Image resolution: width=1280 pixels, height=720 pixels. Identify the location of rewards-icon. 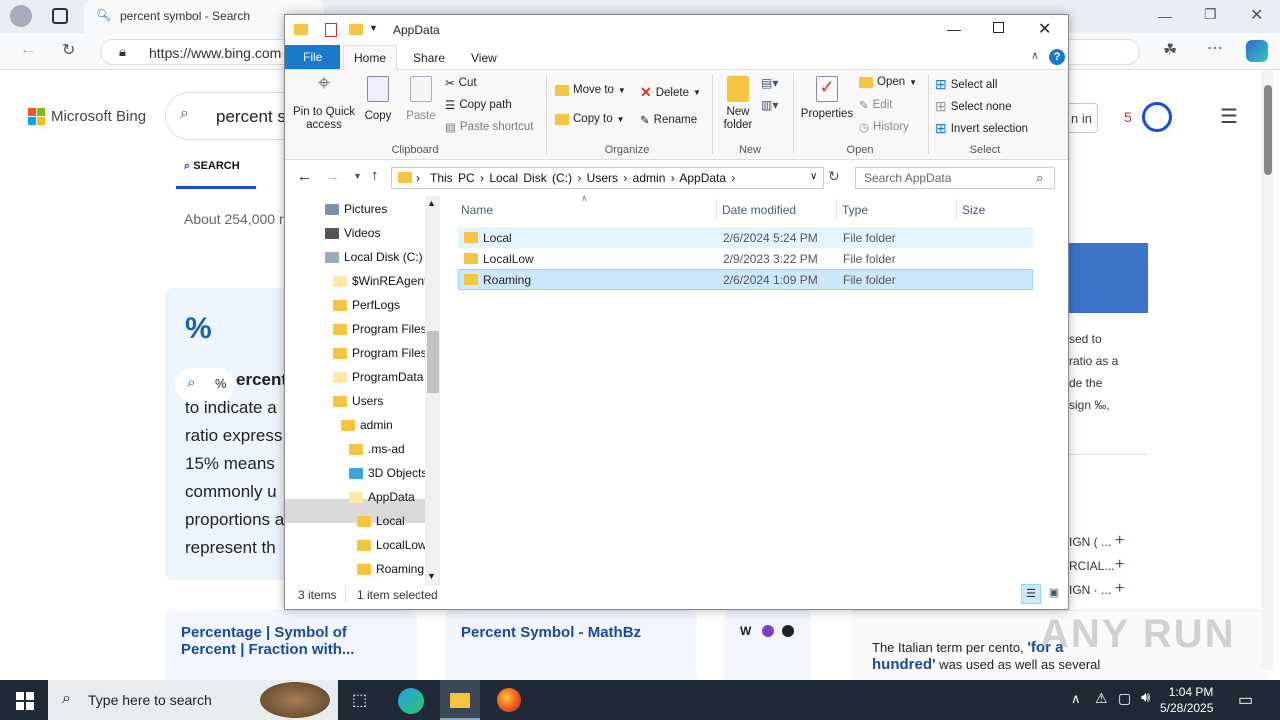
(1157, 117).